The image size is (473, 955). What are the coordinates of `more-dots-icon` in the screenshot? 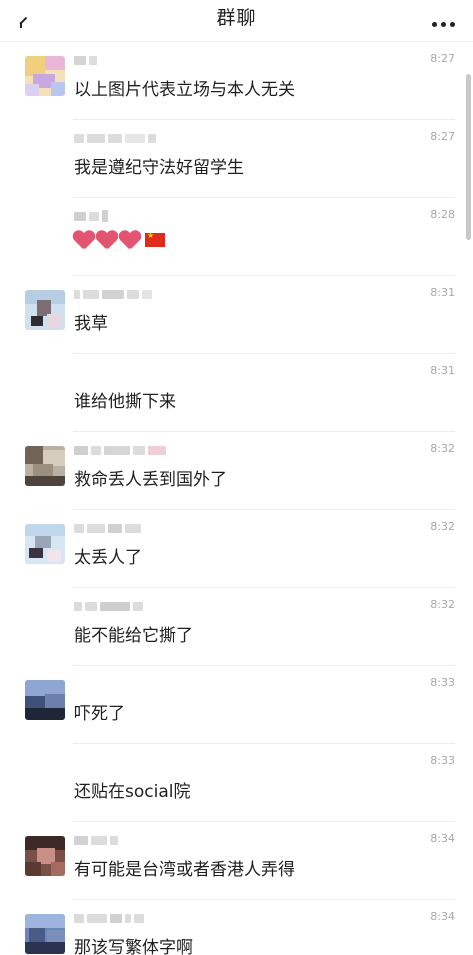 It's located at (443, 24).